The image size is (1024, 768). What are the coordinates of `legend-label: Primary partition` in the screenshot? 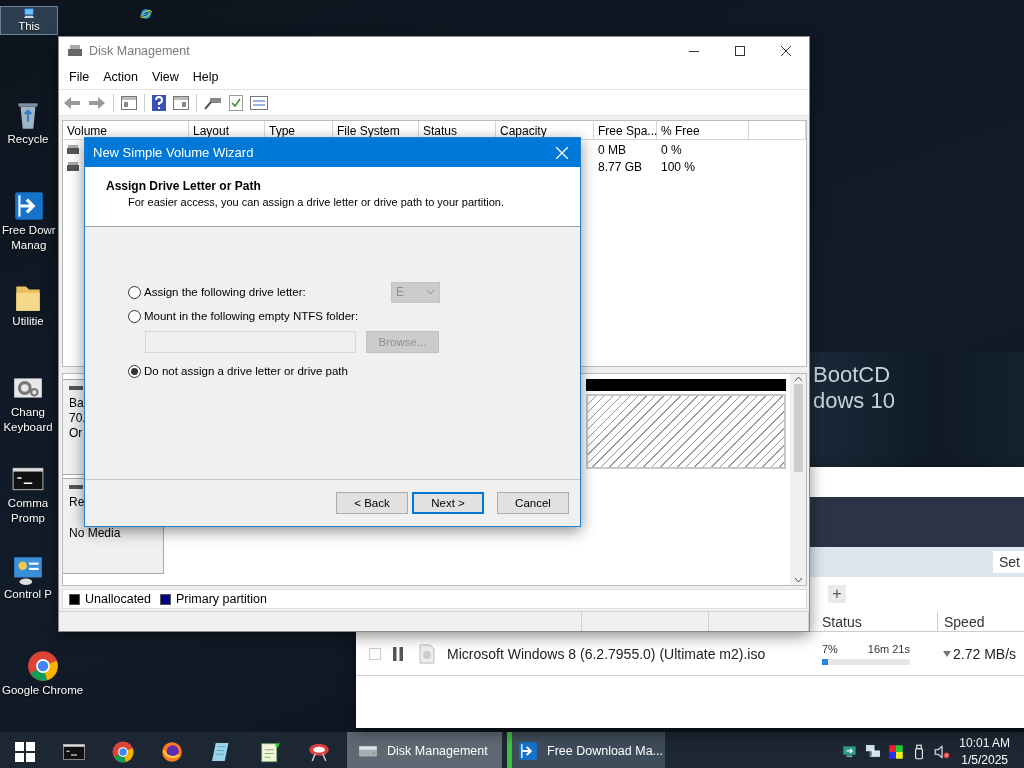 It's located at (221, 599).